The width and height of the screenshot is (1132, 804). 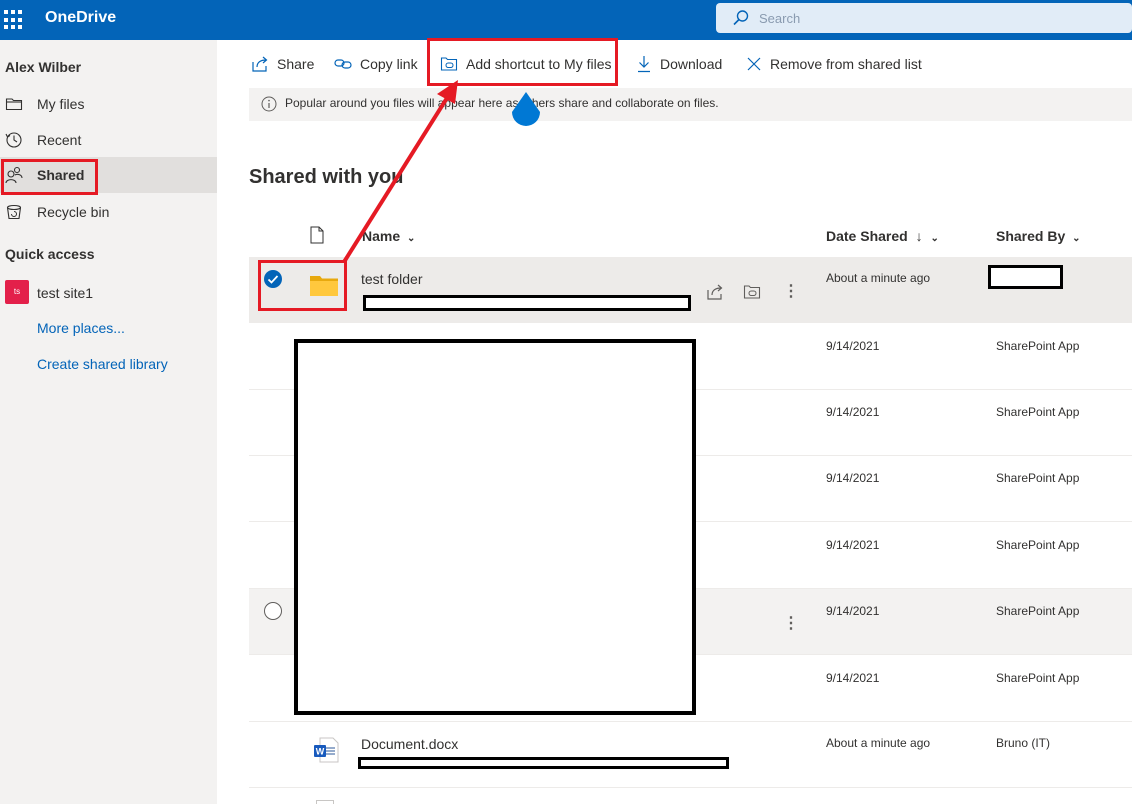 I want to click on page-title: Shared with you, so click(x=326, y=177).